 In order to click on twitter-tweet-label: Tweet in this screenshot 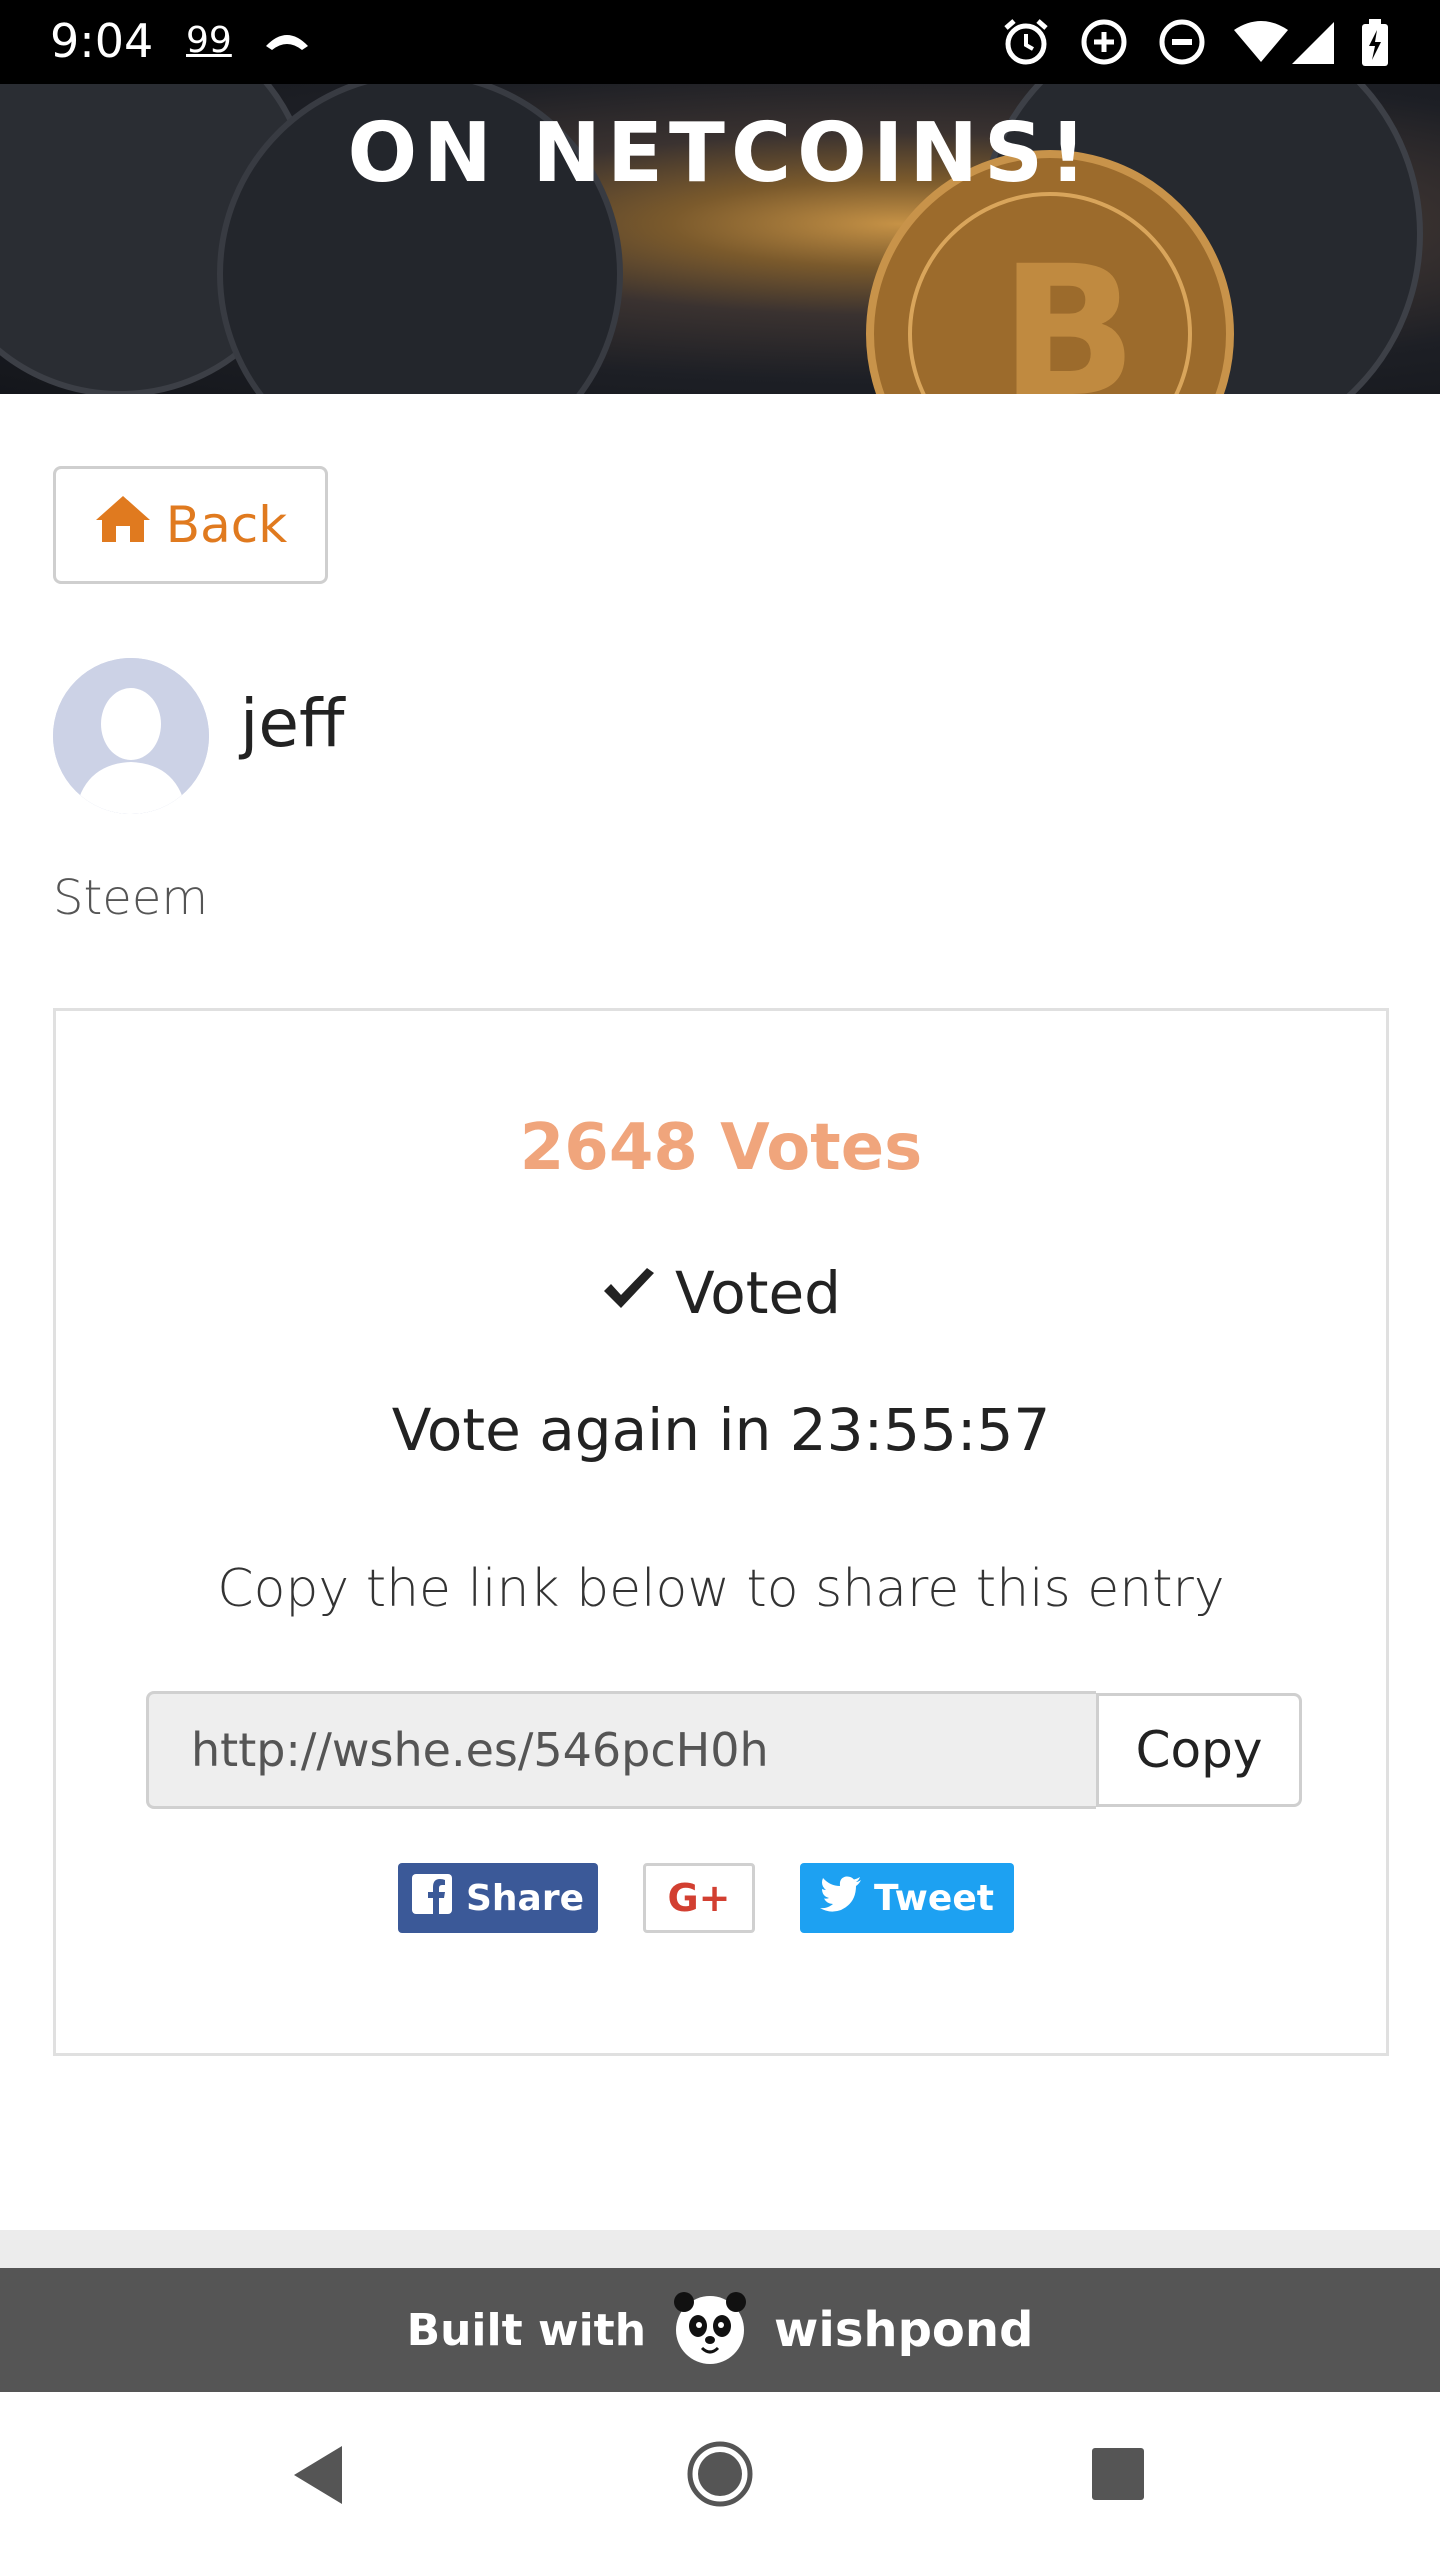, I will do `click(934, 1898)`.